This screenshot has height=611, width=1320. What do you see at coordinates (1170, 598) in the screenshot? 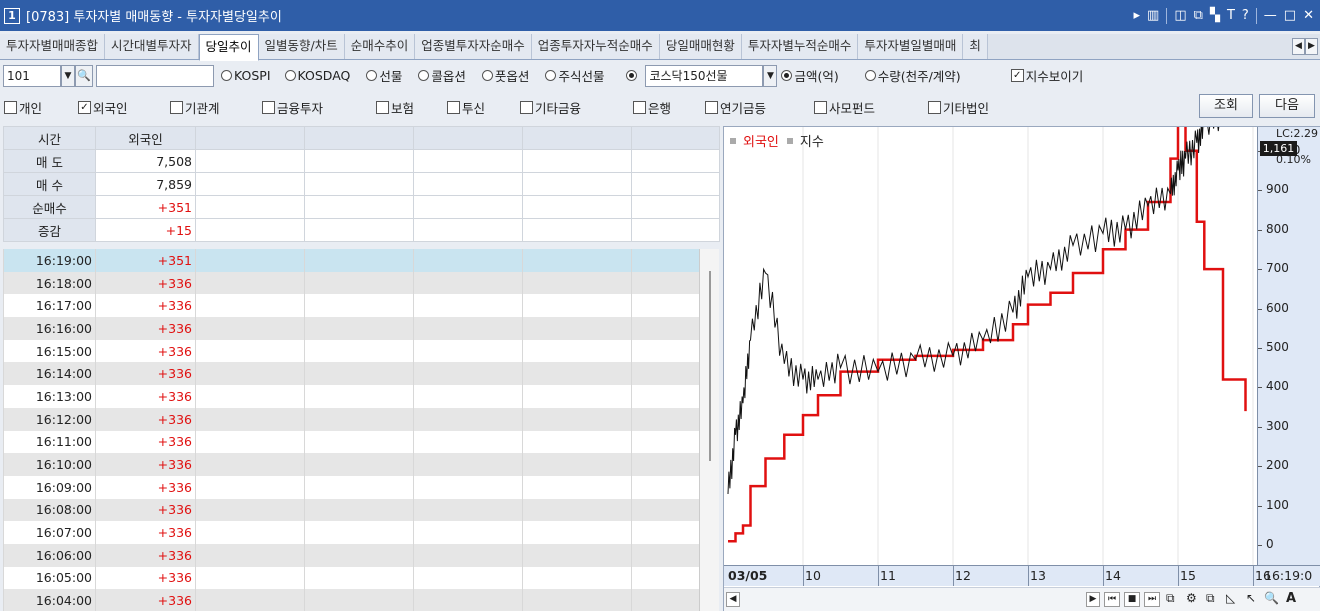
I see `copy-icon: ⧉` at bounding box center [1170, 598].